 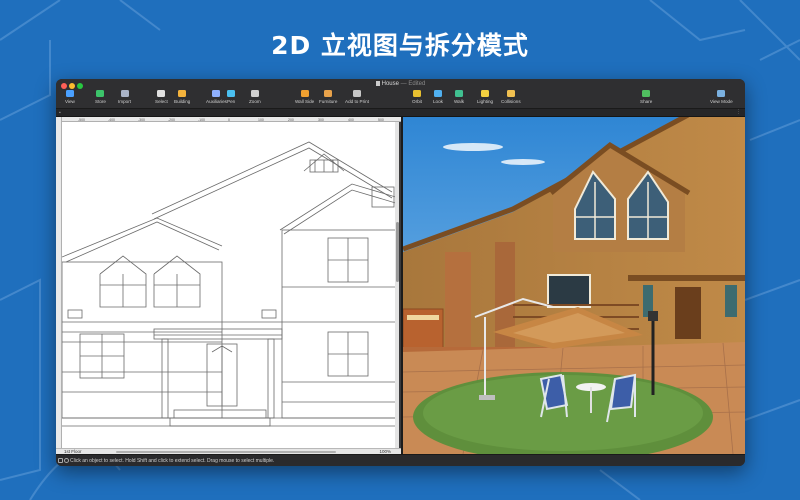 I want to click on lighting-bulb-icon, so click(x=485, y=93).